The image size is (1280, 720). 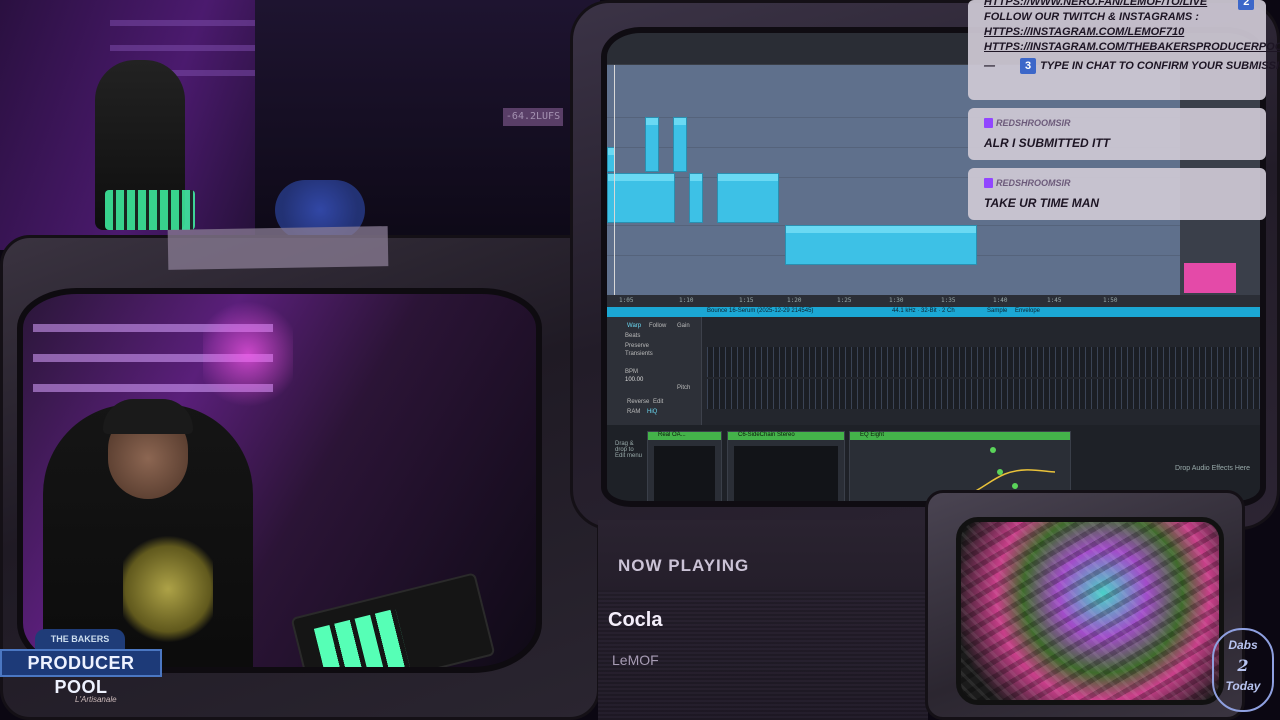 I want to click on device-sidechain: C6-SideChain Stereo, so click(x=786, y=466).